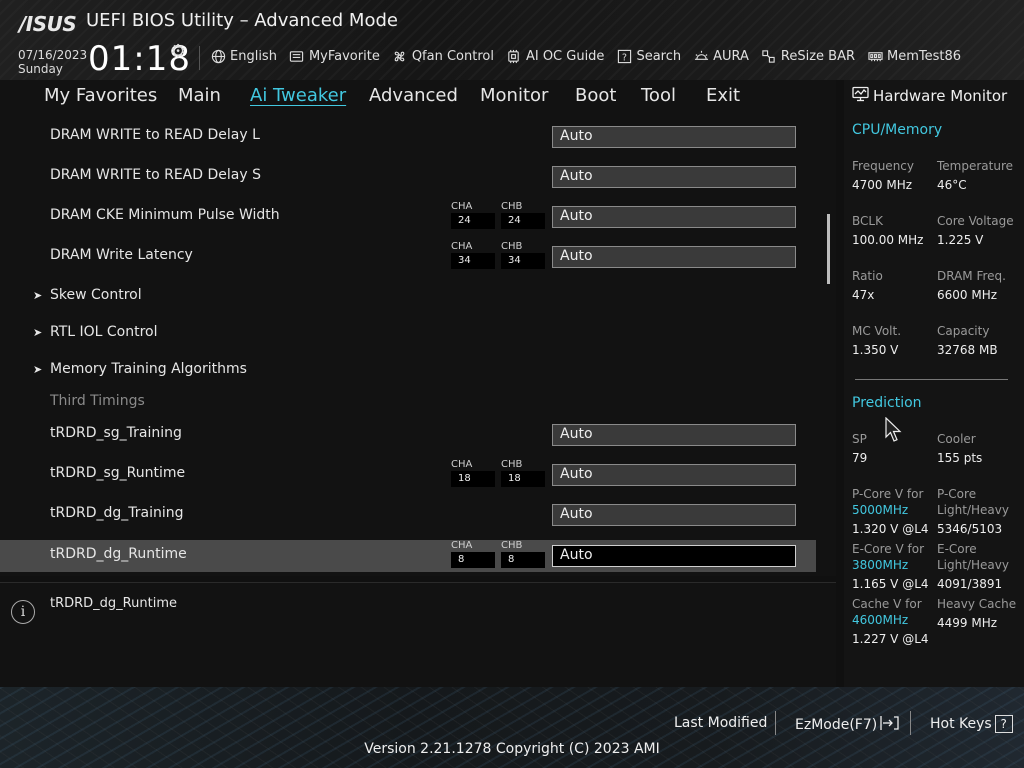 The height and width of the screenshot is (768, 1024). What do you see at coordinates (199, 95) in the screenshot?
I see `tab-main: Main` at bounding box center [199, 95].